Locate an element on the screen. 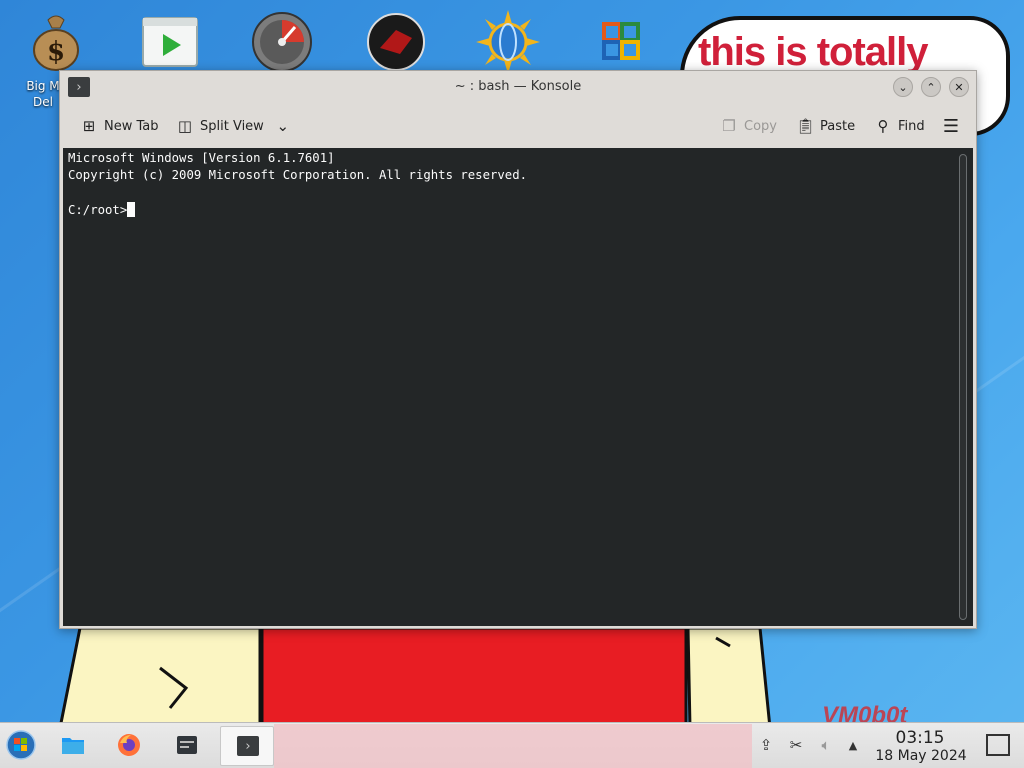 The width and height of the screenshot is (1024, 768). start-menu-button is located at coordinates (21, 745).